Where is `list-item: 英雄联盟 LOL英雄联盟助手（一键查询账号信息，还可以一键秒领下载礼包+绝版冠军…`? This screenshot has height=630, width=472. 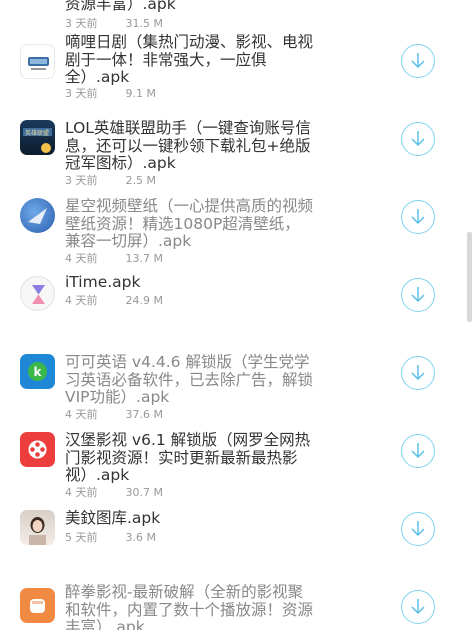 list-item: 英雄联盟 LOL英雄联盟助手（一键查询账号信息，还可以一键秒领下载礼包+绝版冠军… is located at coordinates (236, 144).